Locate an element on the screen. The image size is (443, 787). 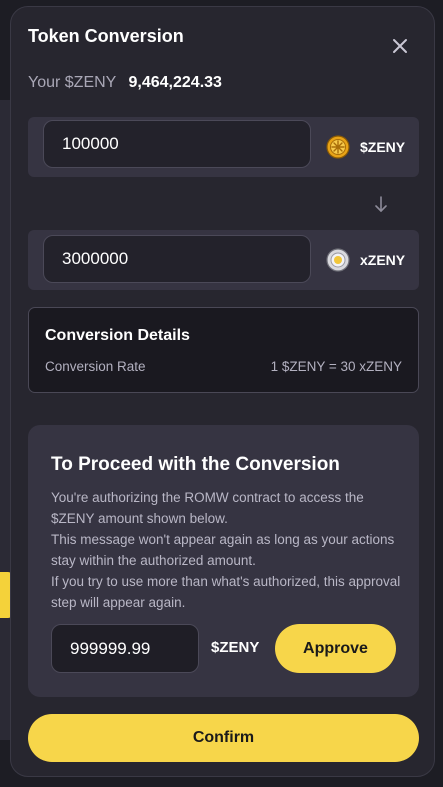
conversion-rate-label: Conversion Rate is located at coordinates (95, 366).